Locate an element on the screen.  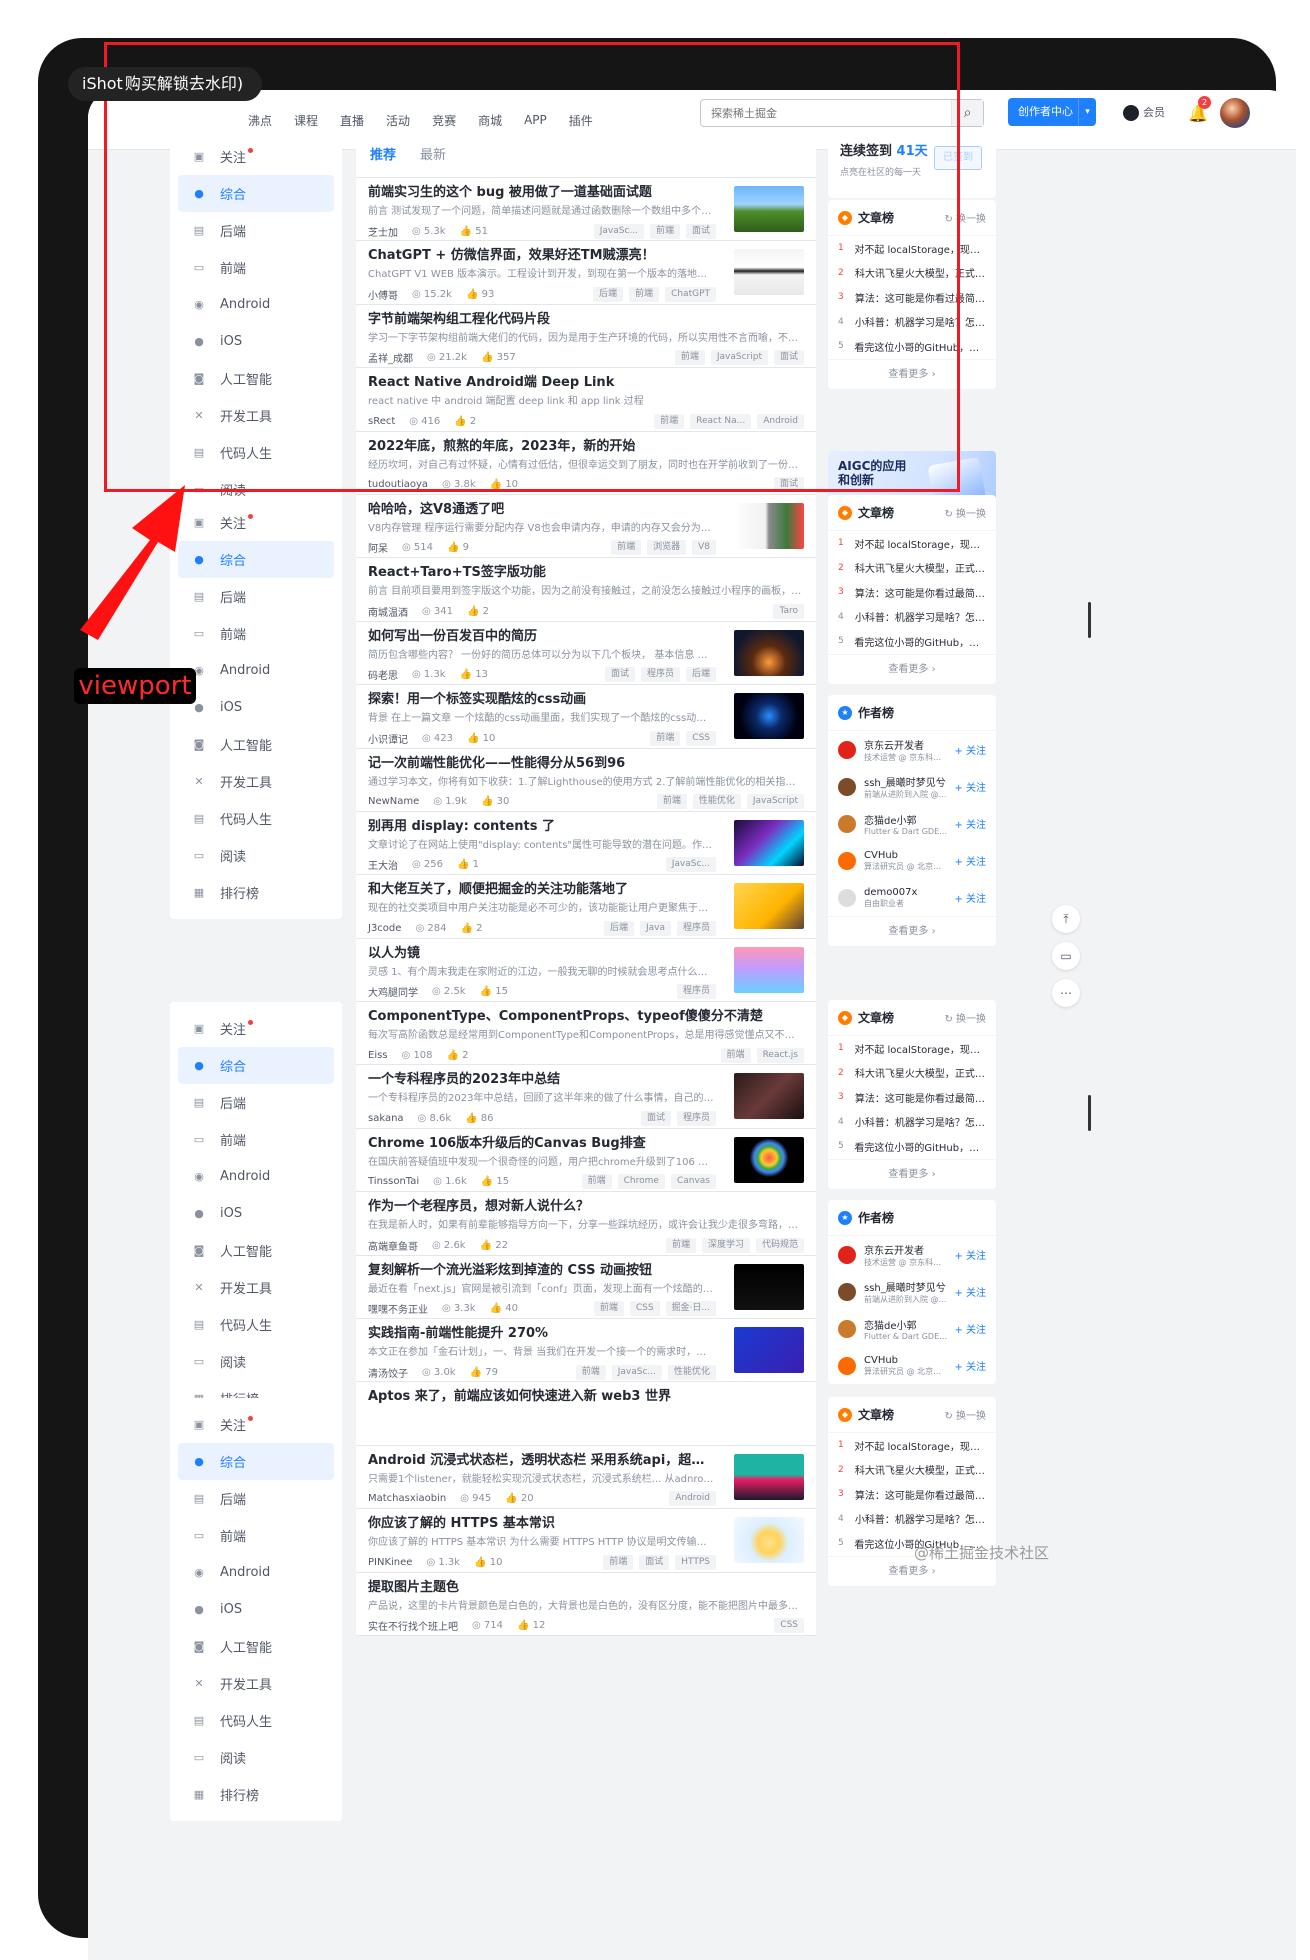
author-name: demo007x is located at coordinates (906, 892).